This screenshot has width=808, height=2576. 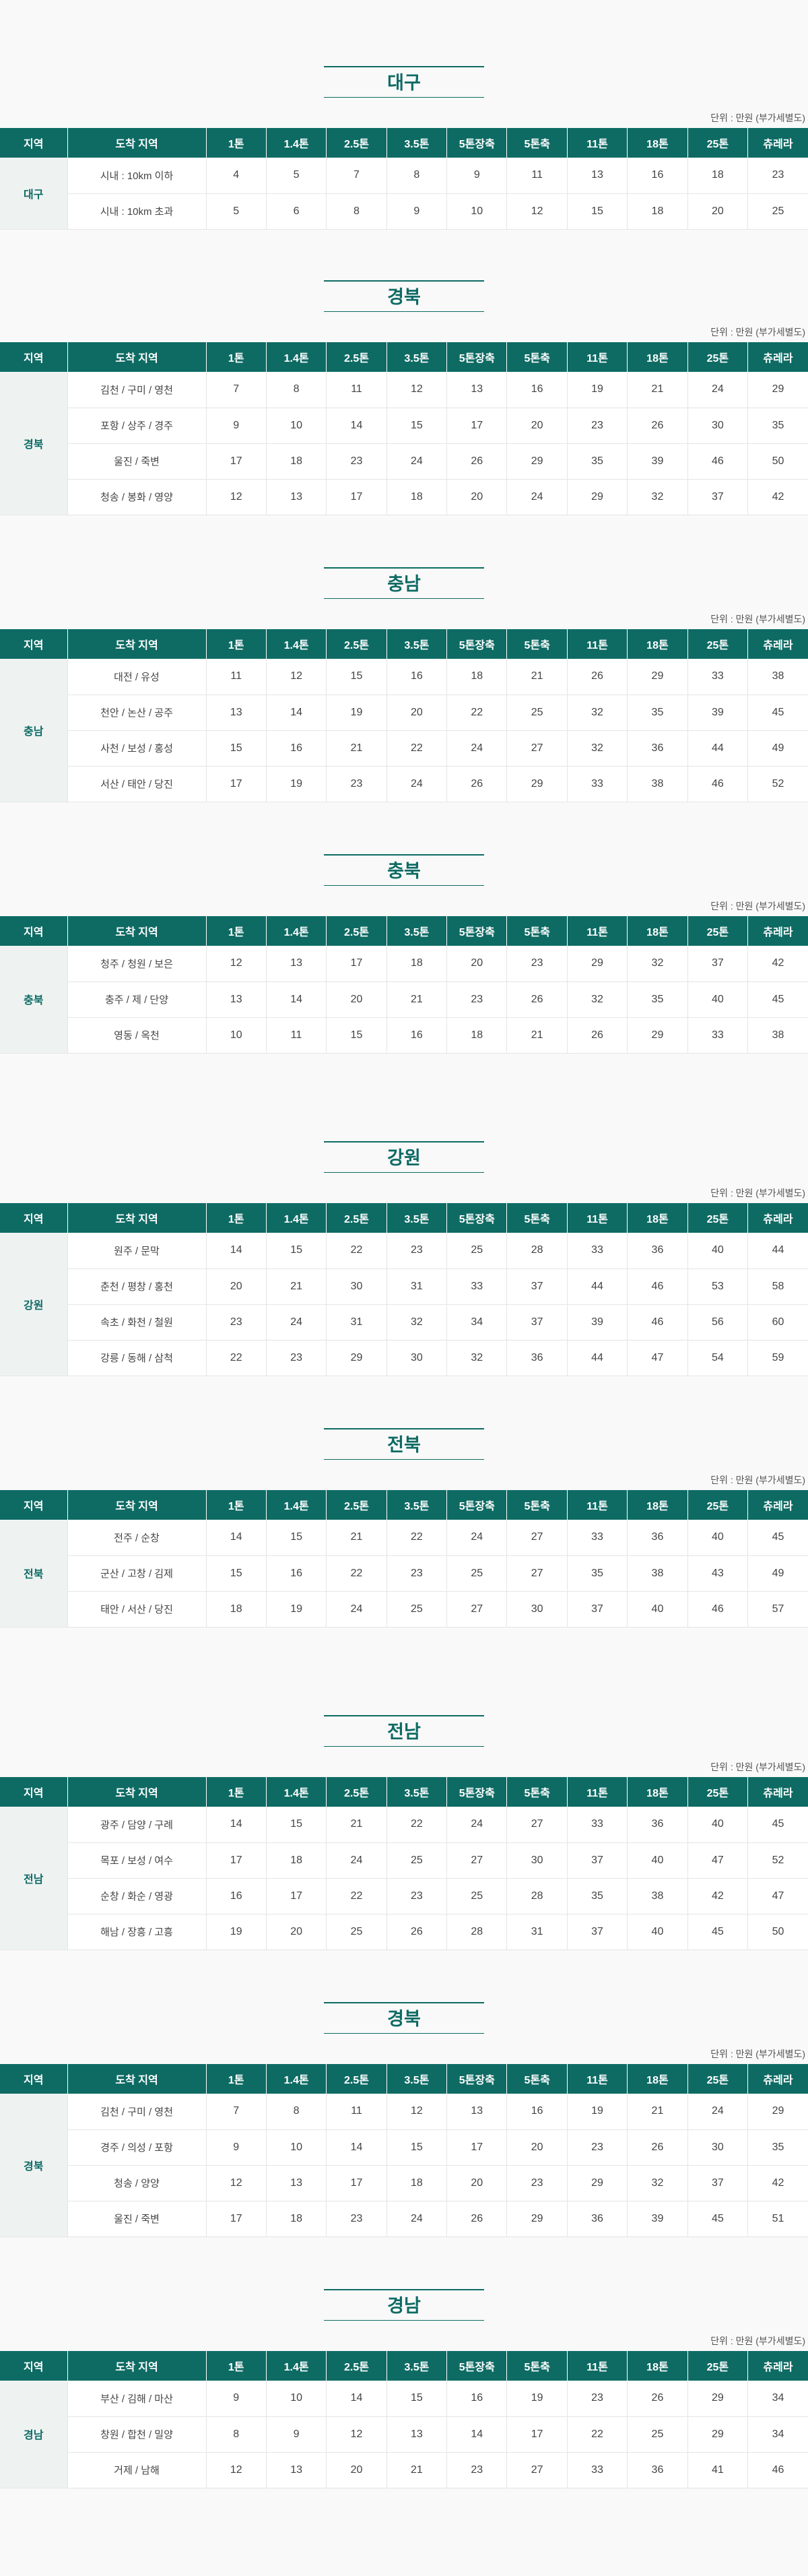 I want to click on fare-cell: 60, so click(x=777, y=1323).